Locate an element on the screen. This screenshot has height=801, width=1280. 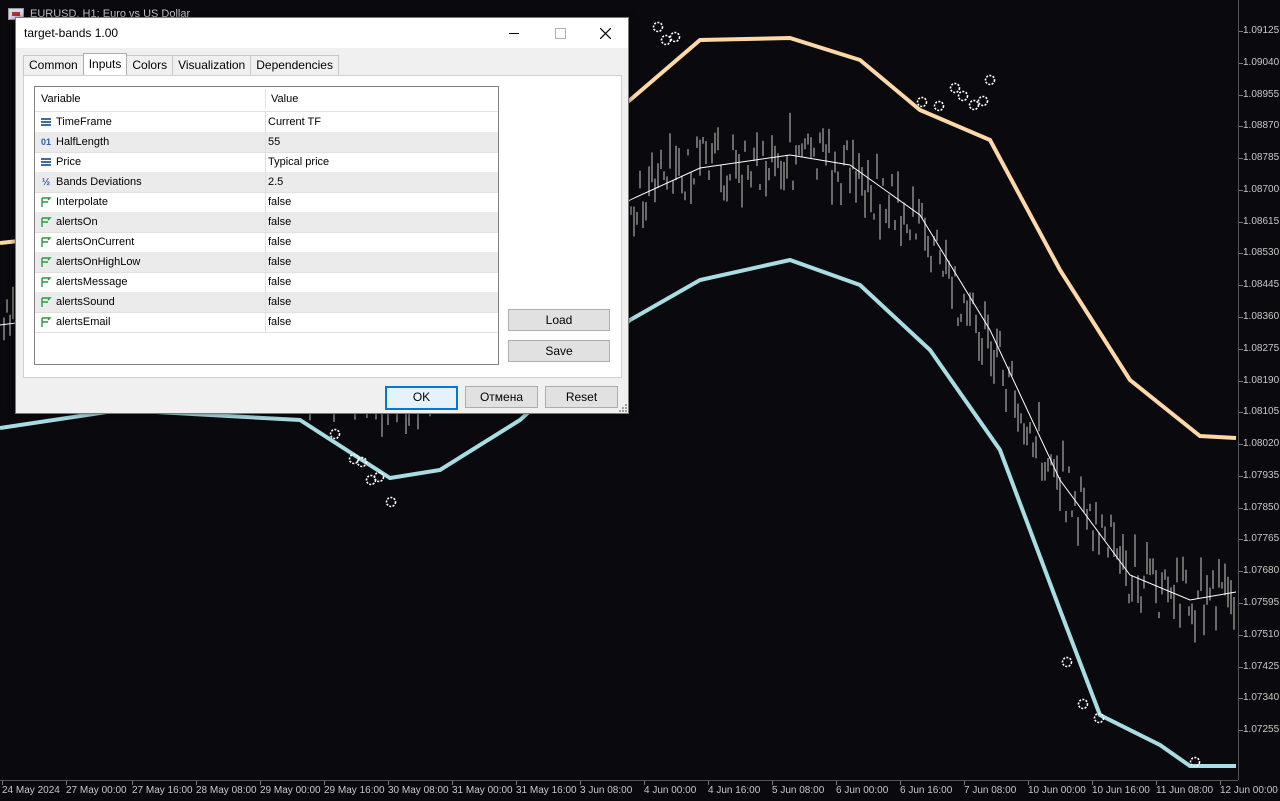
price-label: 1.08700 is located at coordinates (1261, 189).